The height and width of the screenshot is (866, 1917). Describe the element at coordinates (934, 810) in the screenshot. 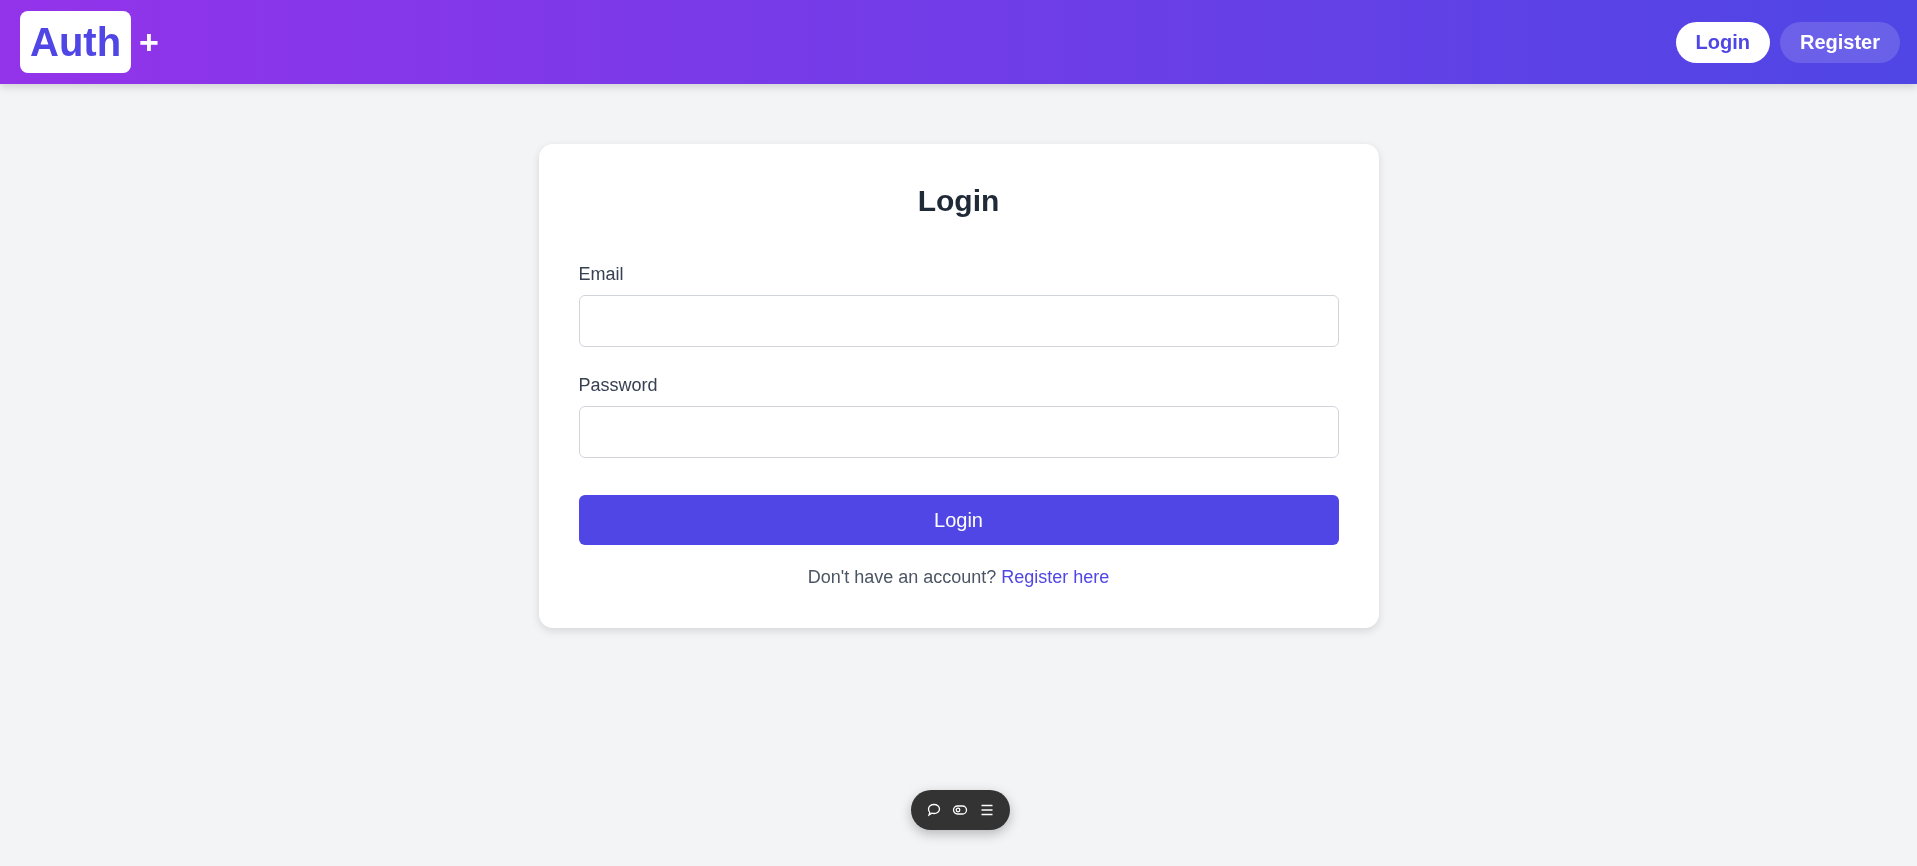

I see `comment-icon` at that location.